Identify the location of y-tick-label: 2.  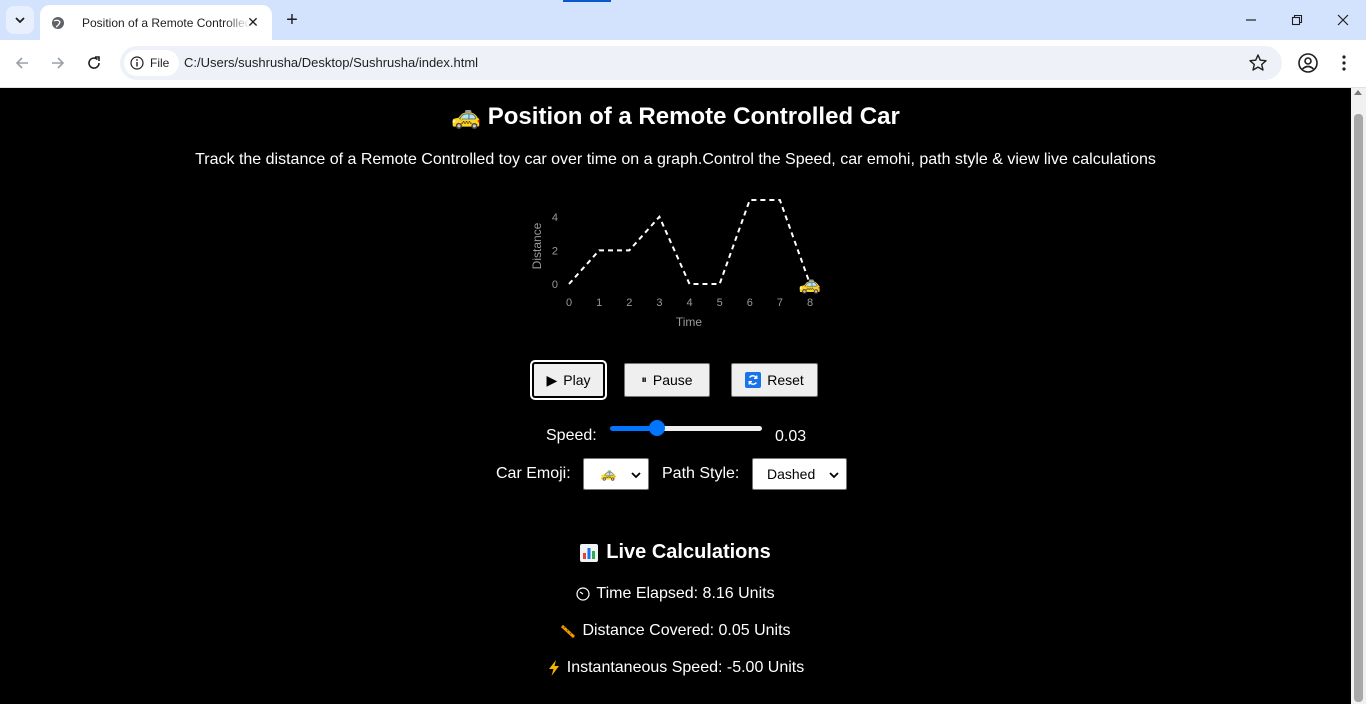
(555, 251).